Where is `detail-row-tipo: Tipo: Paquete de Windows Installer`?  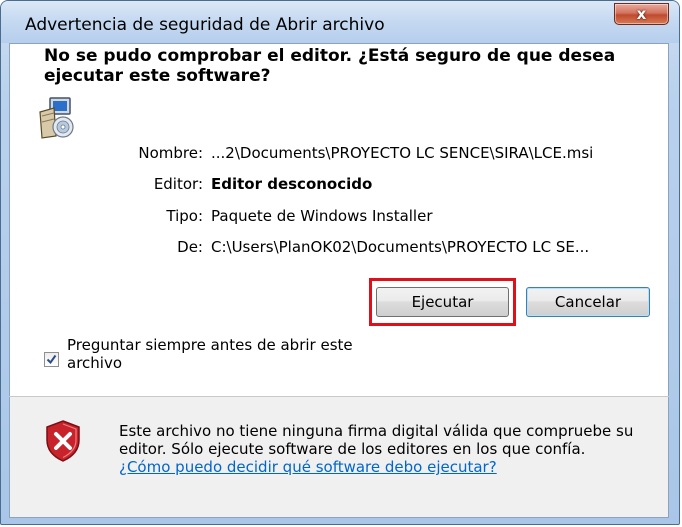 detail-row-tipo: Tipo: Paquete de Windows Installer is located at coordinates (341, 217).